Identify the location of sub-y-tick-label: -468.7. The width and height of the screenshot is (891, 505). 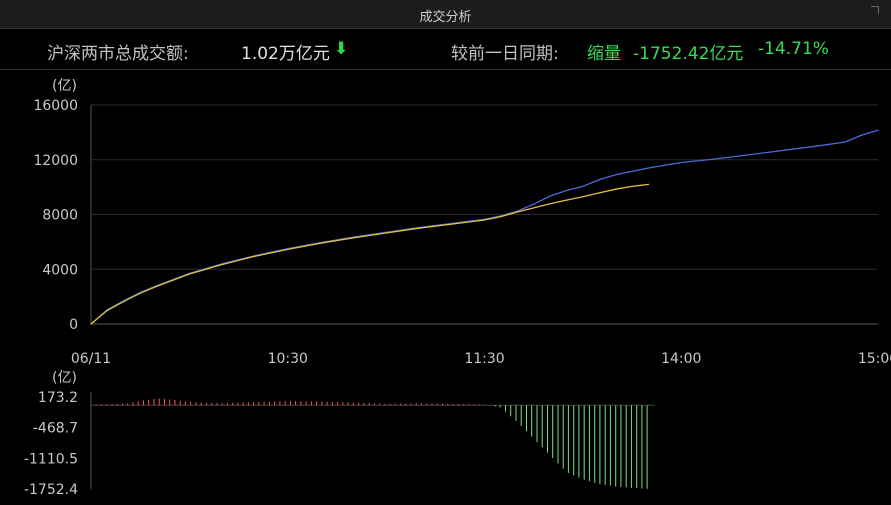
(55, 429).